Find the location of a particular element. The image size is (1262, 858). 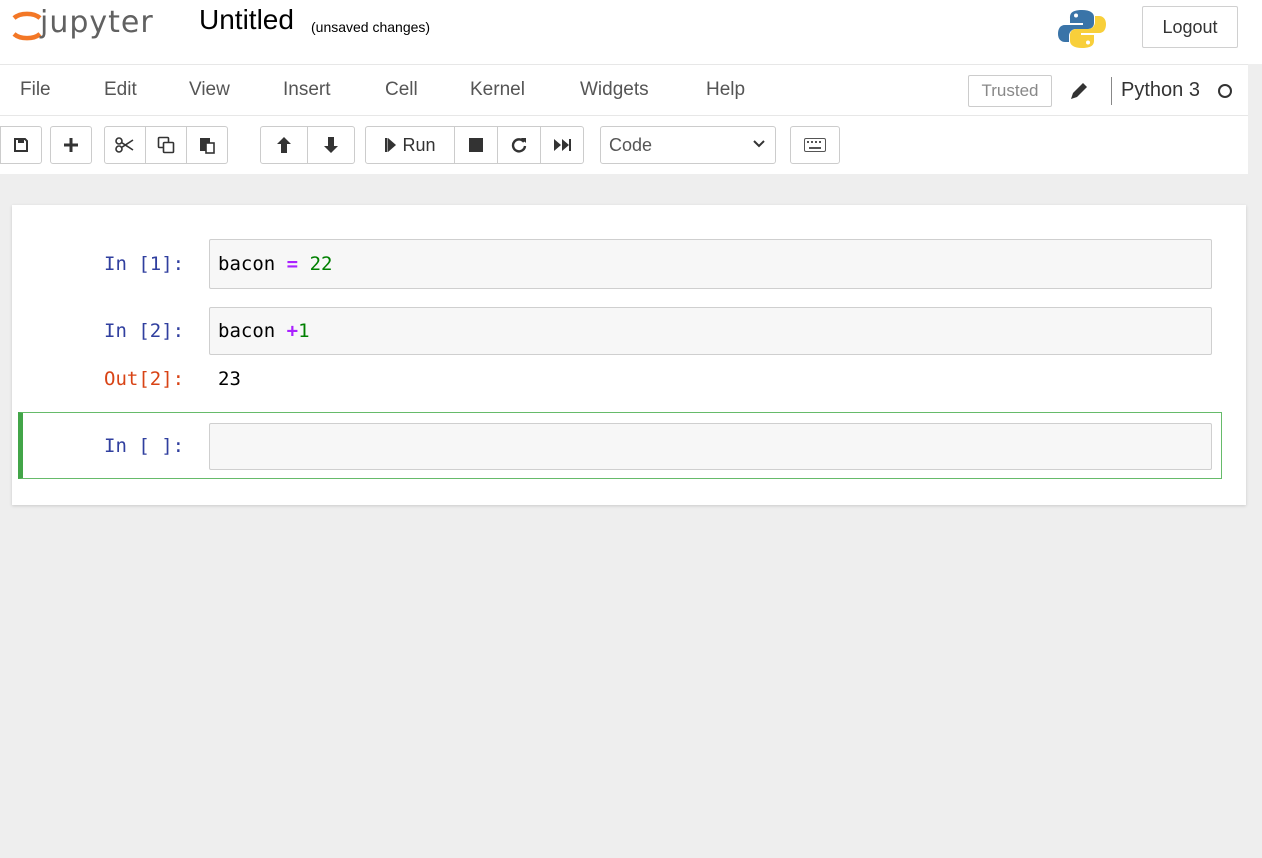

copy-icon is located at coordinates (166, 145).